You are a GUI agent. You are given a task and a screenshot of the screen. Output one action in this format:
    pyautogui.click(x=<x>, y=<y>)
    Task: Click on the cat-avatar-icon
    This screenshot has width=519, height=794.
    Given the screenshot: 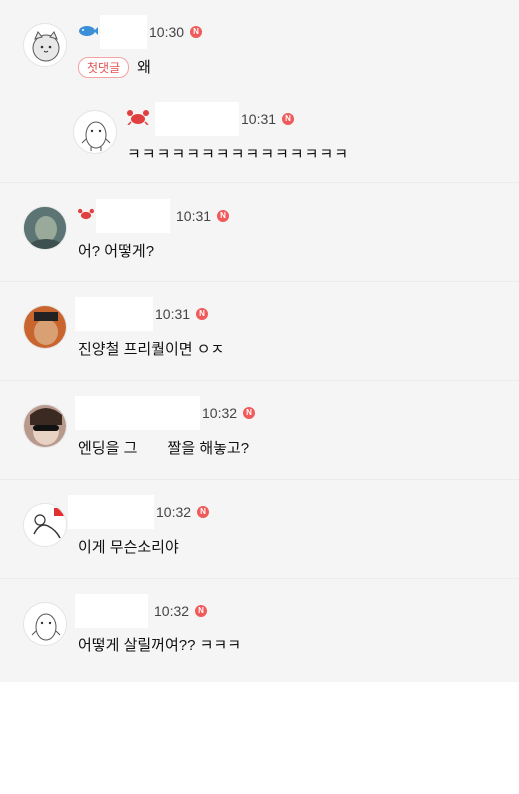 What is the action you would take?
    pyautogui.click(x=46, y=46)
    